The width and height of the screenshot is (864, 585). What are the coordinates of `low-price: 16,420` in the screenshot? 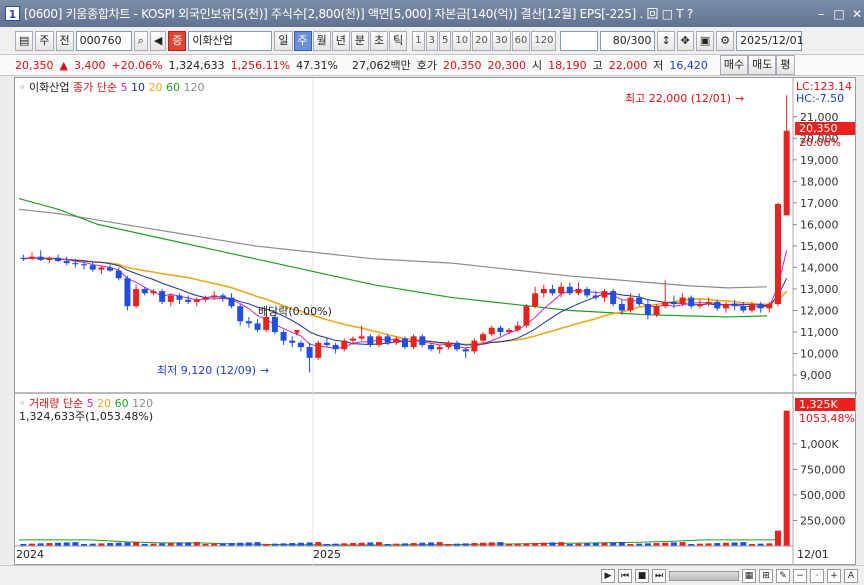 It's located at (688, 65).